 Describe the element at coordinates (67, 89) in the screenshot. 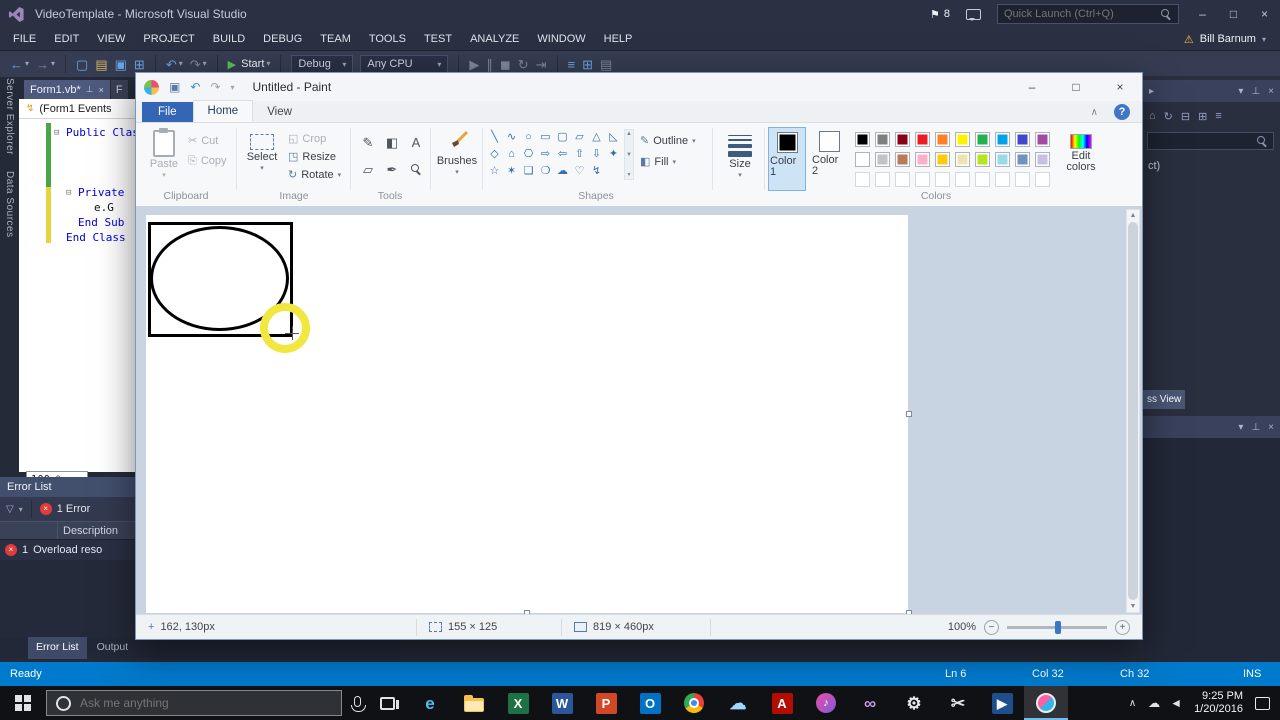

I see `document-tab-form1: Form1.vb* ⊥ ×` at that location.